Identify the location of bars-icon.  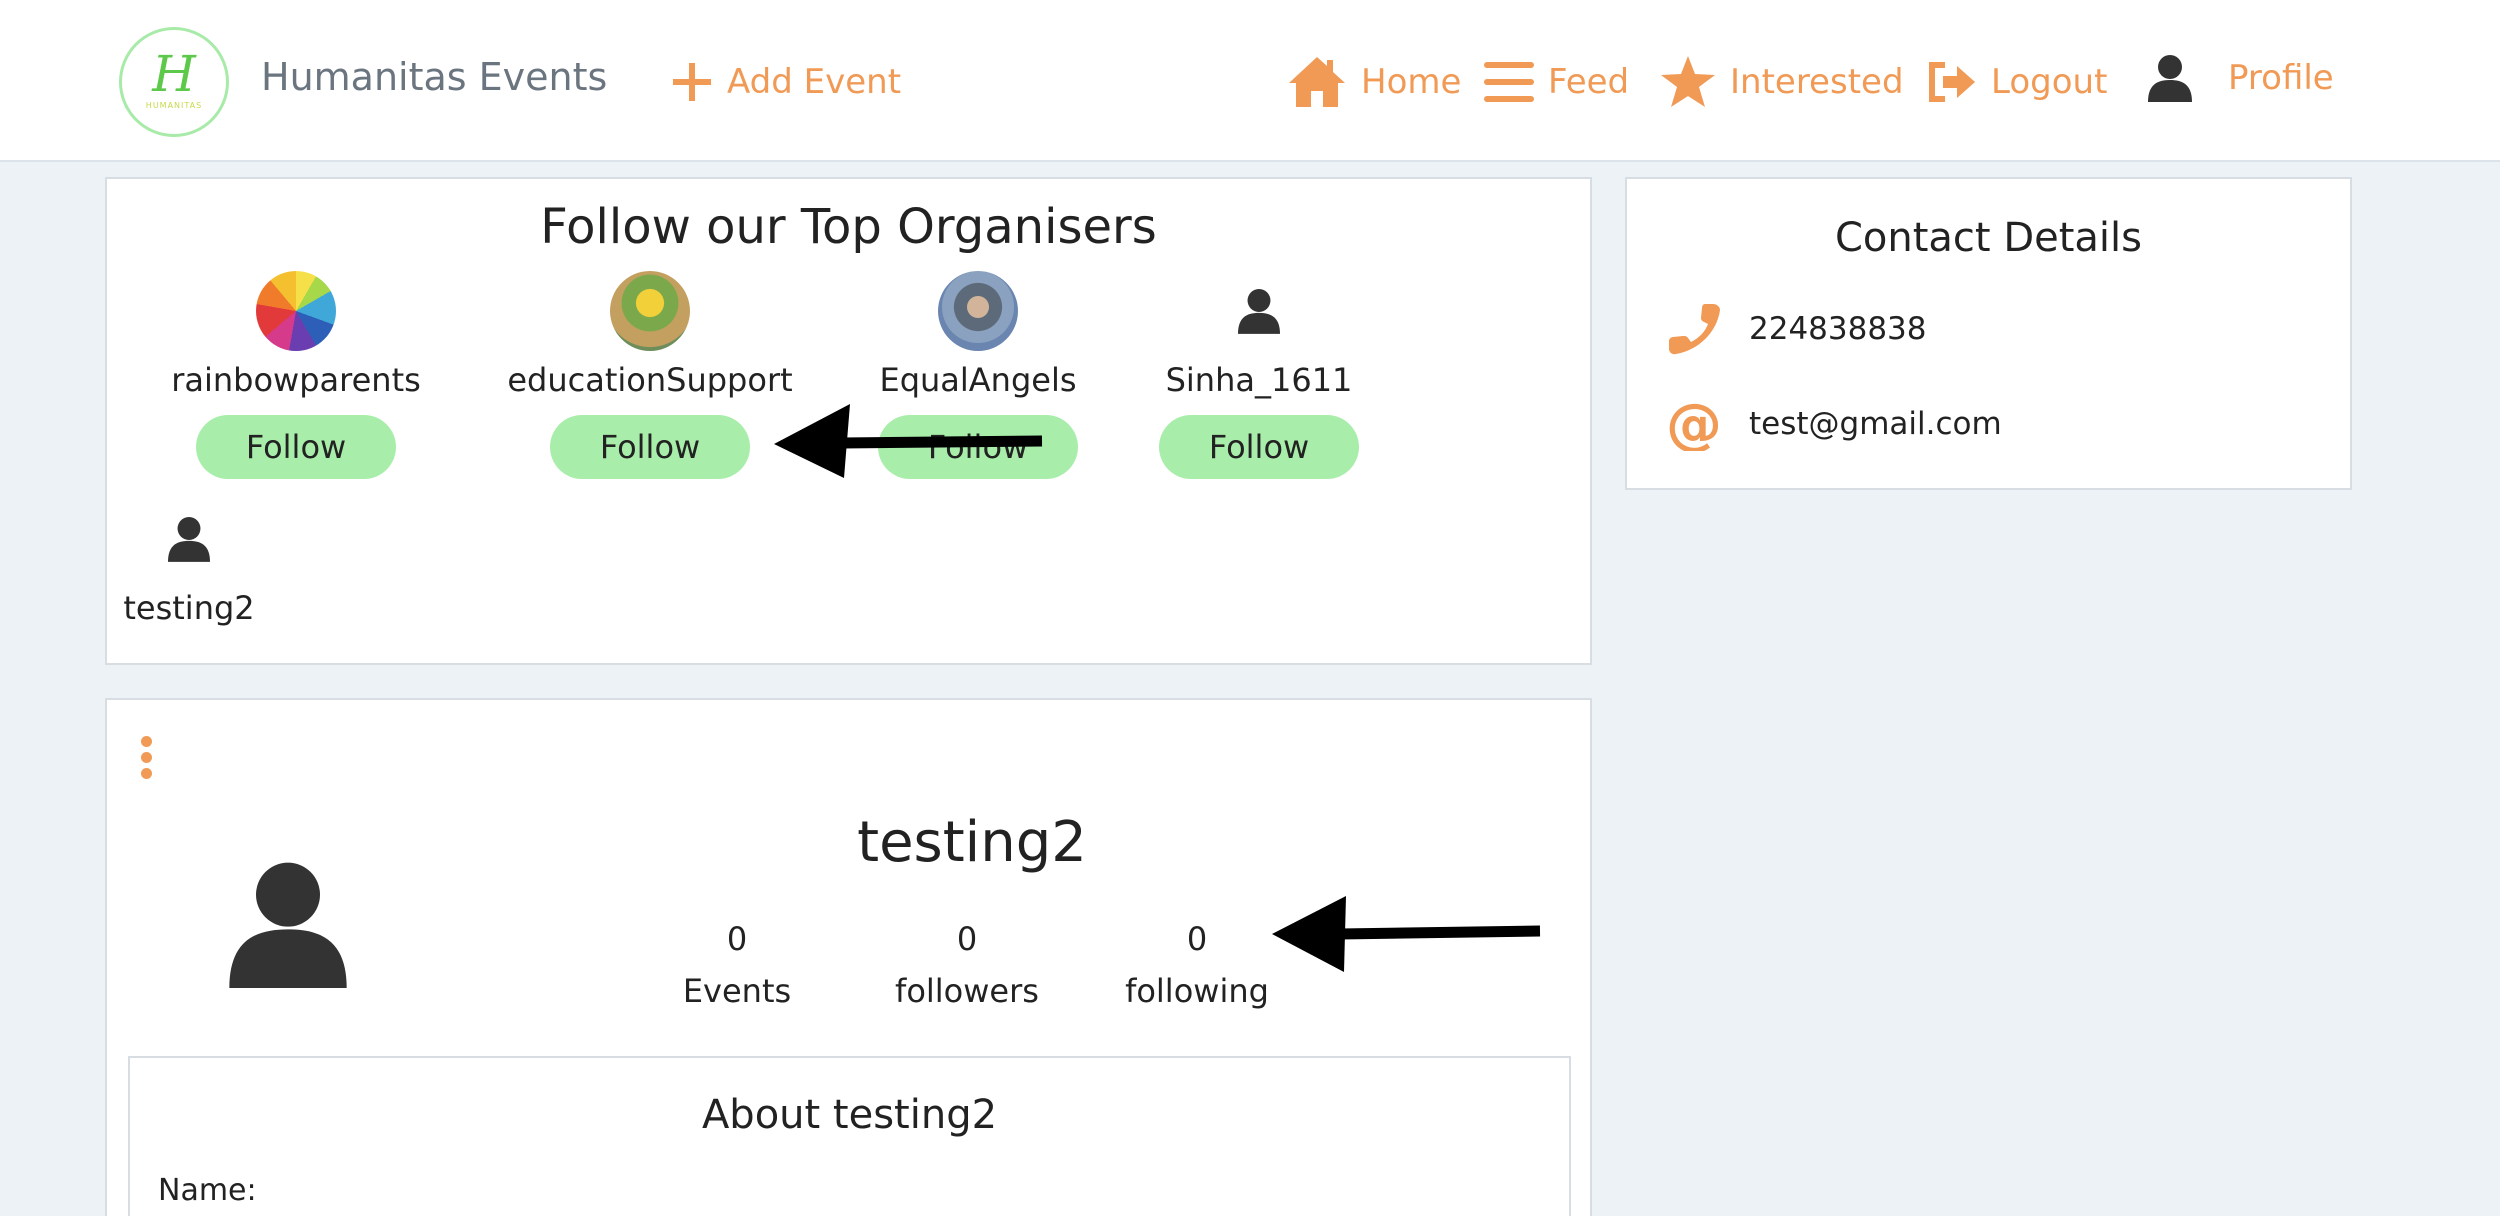
(1509, 82).